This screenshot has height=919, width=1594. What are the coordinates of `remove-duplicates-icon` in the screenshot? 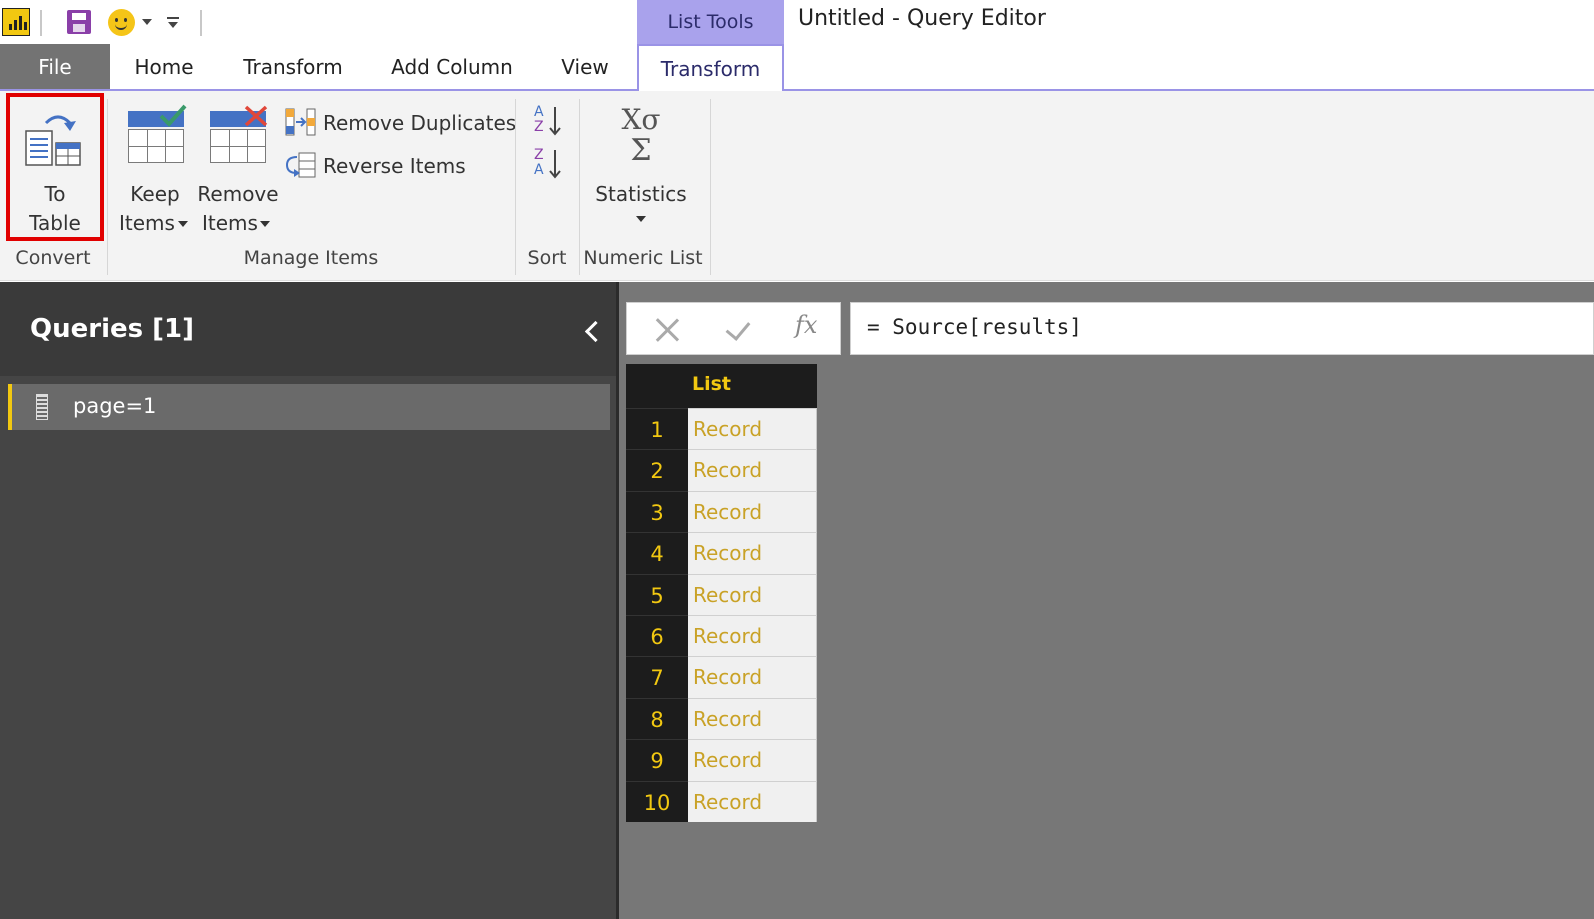 It's located at (300, 122).